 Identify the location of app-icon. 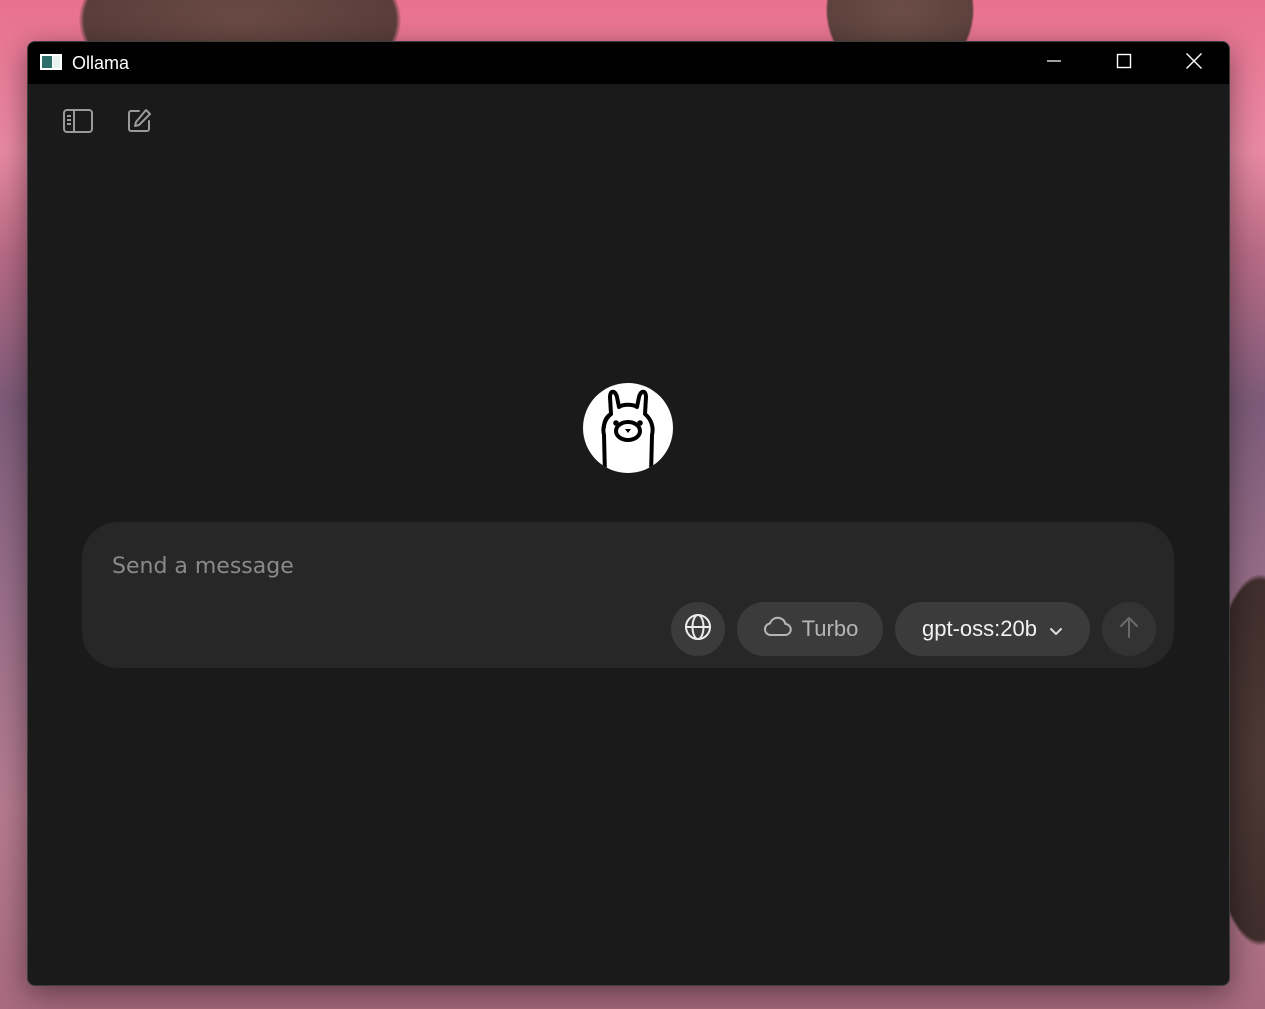
(51, 62).